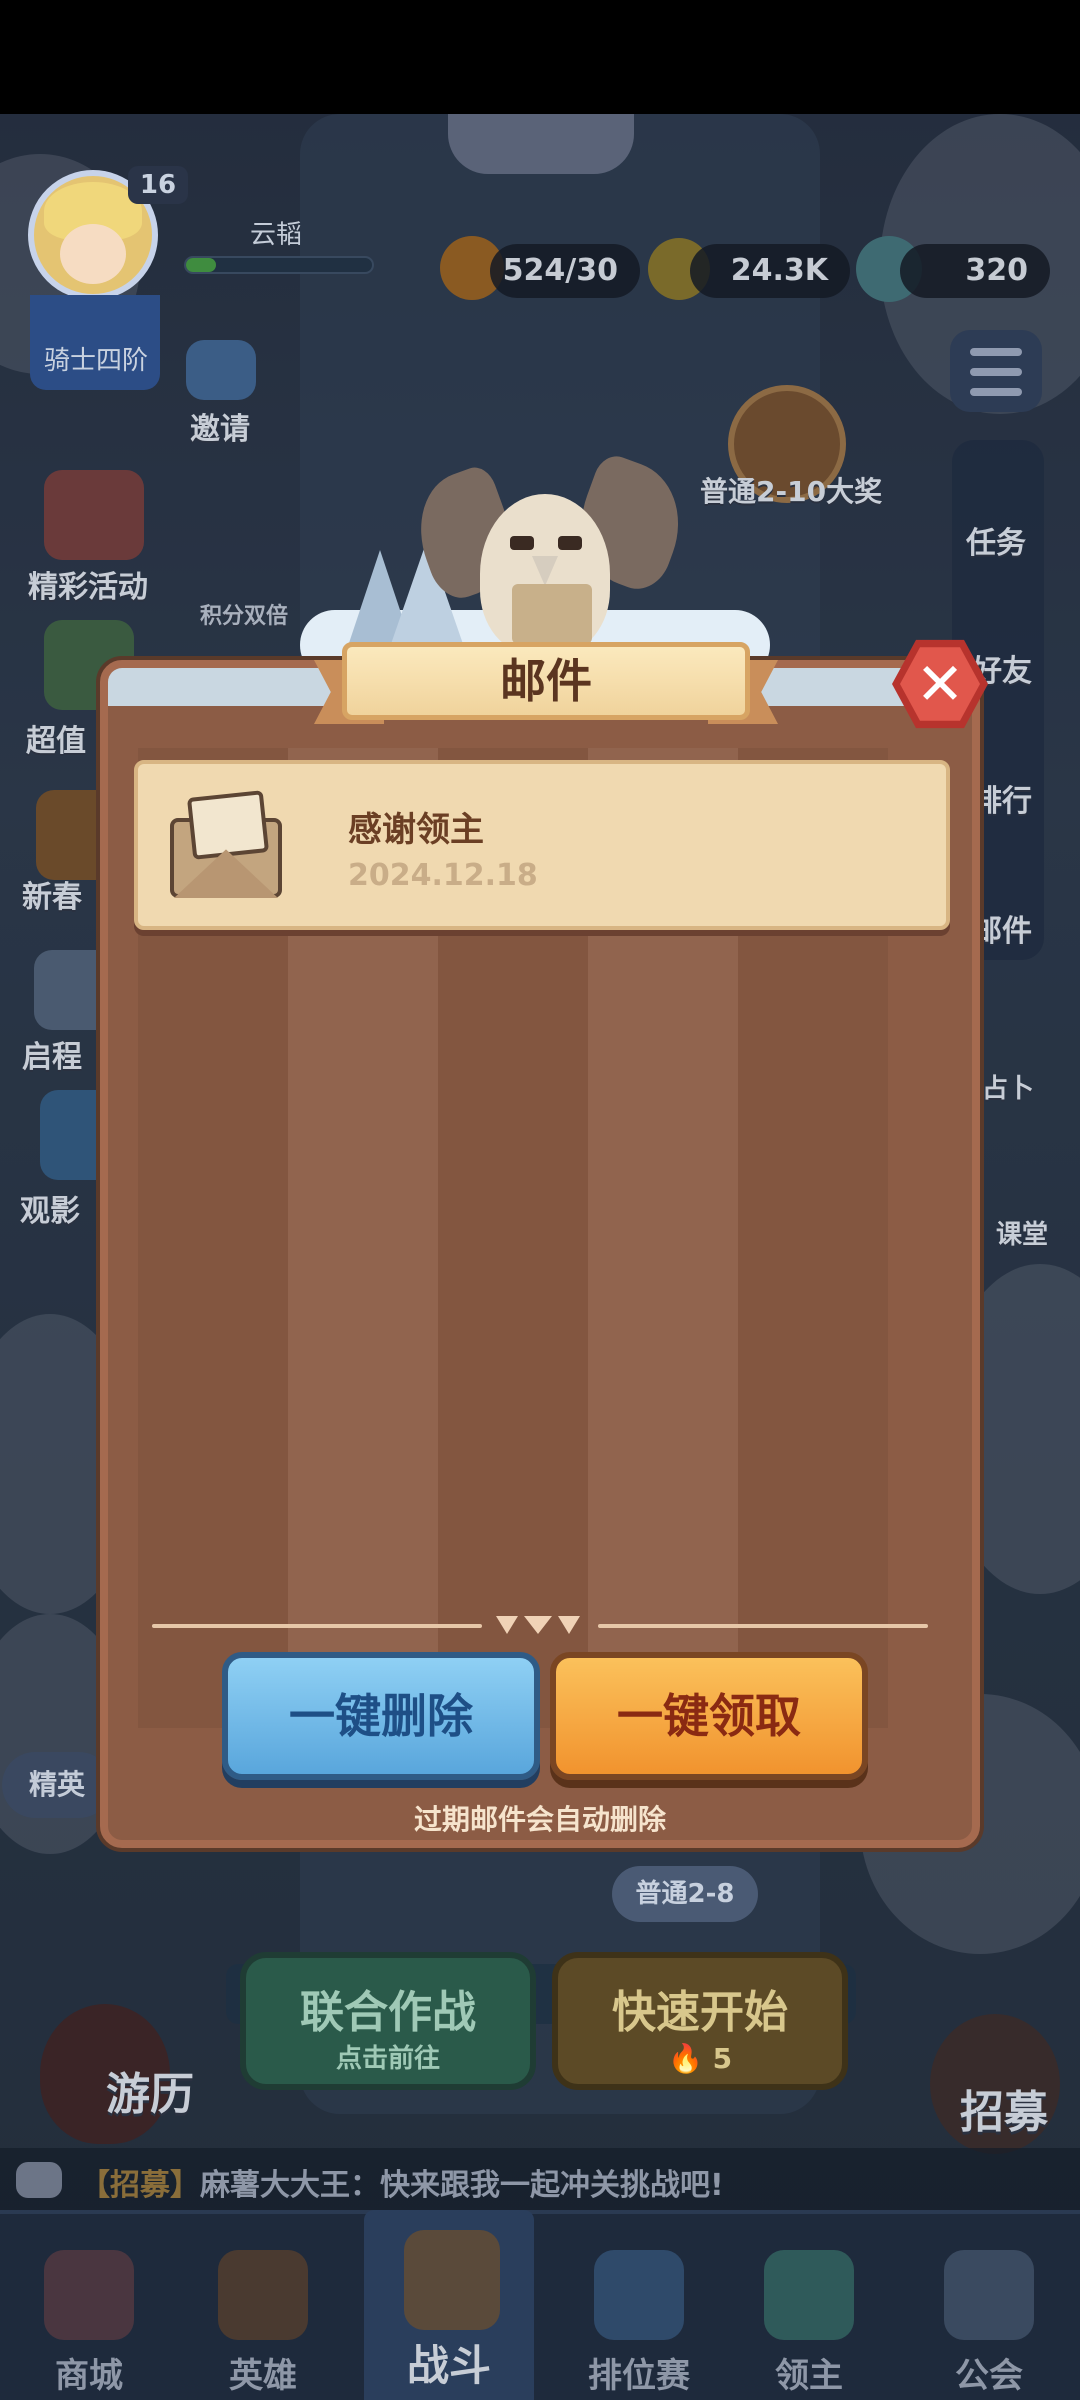 The height and width of the screenshot is (2400, 1080). I want to click on delete-all-label: 一键删除, so click(381, 1716).